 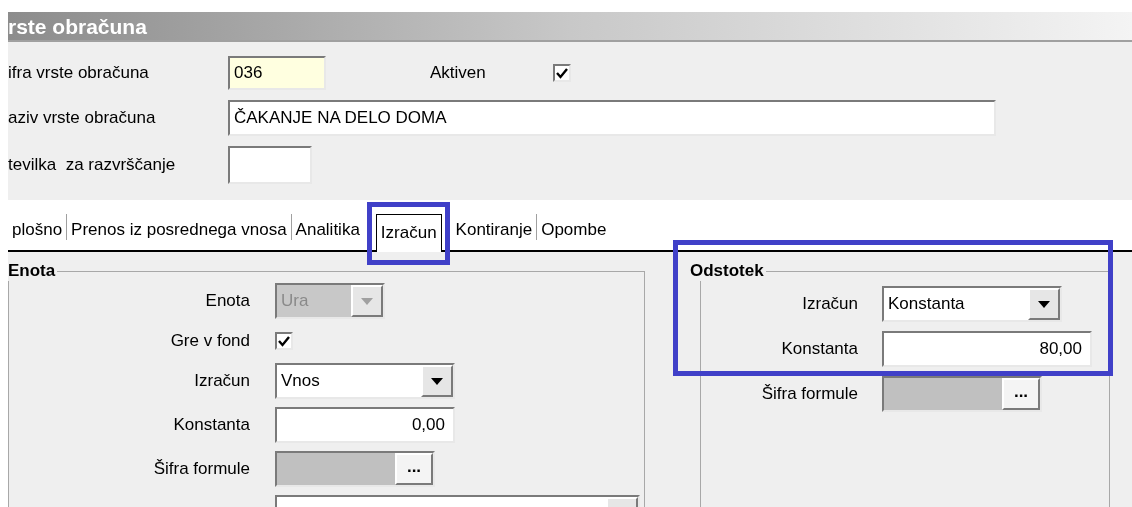 I want to click on checkbox-label: Aktiven, so click(x=458, y=73).